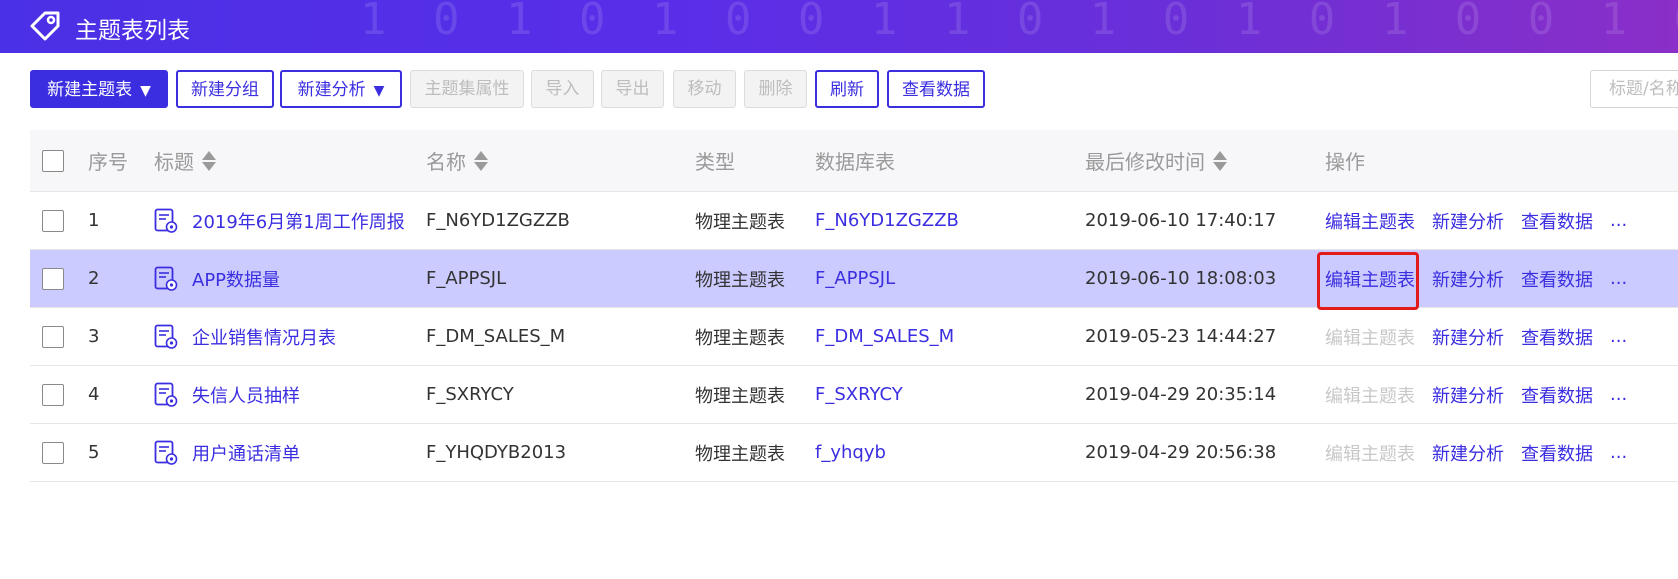 This screenshot has height=579, width=1678. Describe the element at coordinates (854, 161) in the screenshot. I see `table-header-row: 序号 标题 名称 类型 数据库表 最后修改时间 操作` at that location.